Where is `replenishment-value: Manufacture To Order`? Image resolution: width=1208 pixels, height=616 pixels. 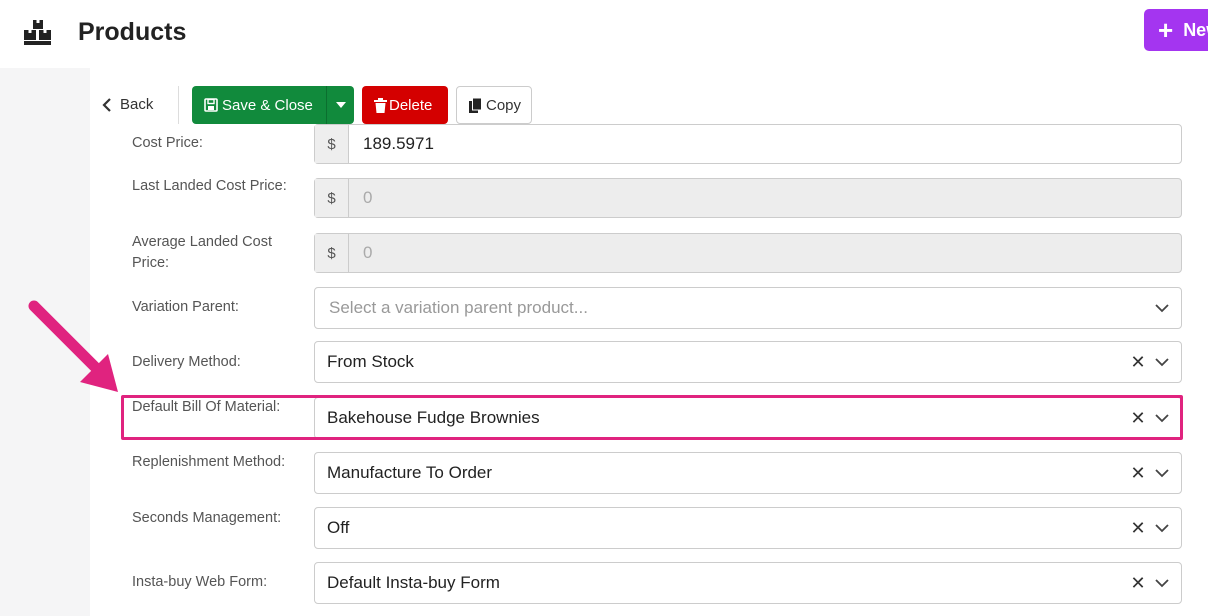
replenishment-value: Manufacture To Order is located at coordinates (410, 472).